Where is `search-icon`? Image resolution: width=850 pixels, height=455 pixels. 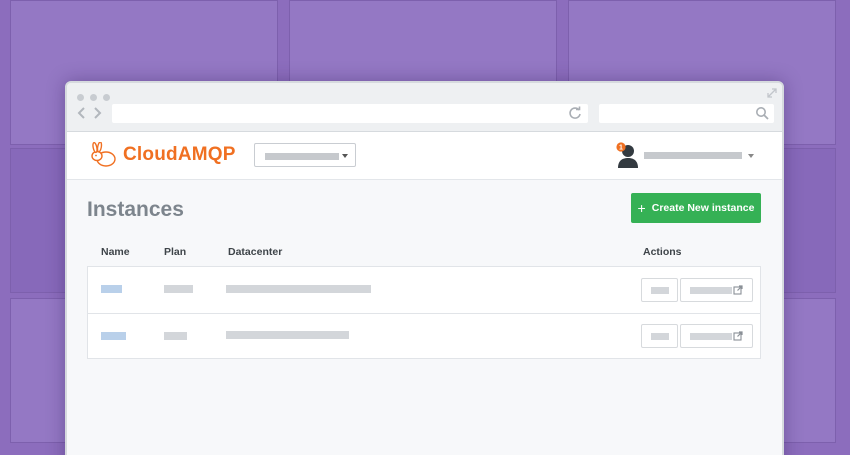
search-icon is located at coordinates (762, 113).